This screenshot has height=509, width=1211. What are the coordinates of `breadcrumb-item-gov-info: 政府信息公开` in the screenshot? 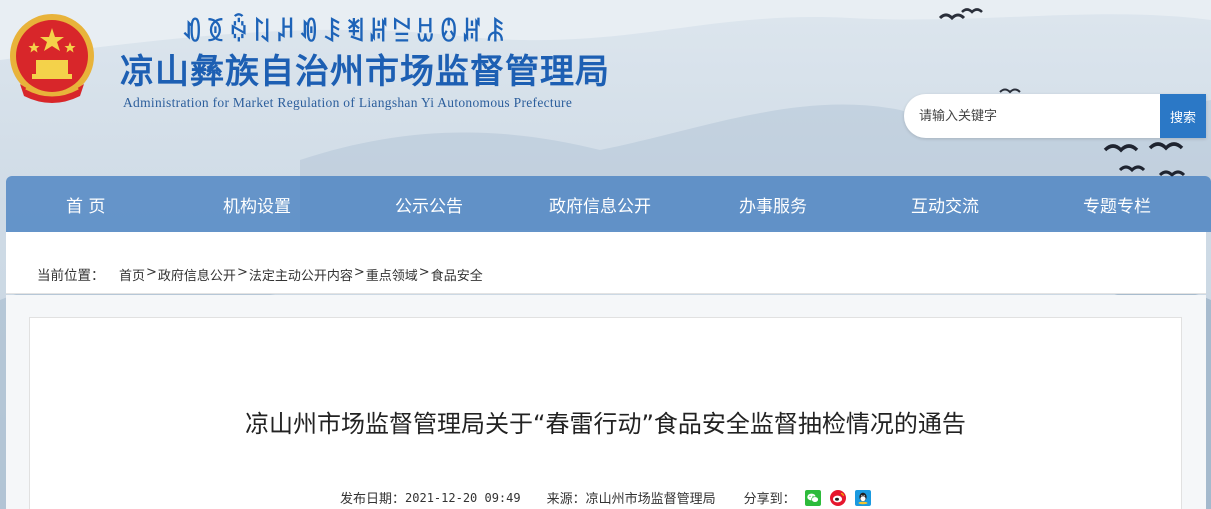 It's located at (197, 274).